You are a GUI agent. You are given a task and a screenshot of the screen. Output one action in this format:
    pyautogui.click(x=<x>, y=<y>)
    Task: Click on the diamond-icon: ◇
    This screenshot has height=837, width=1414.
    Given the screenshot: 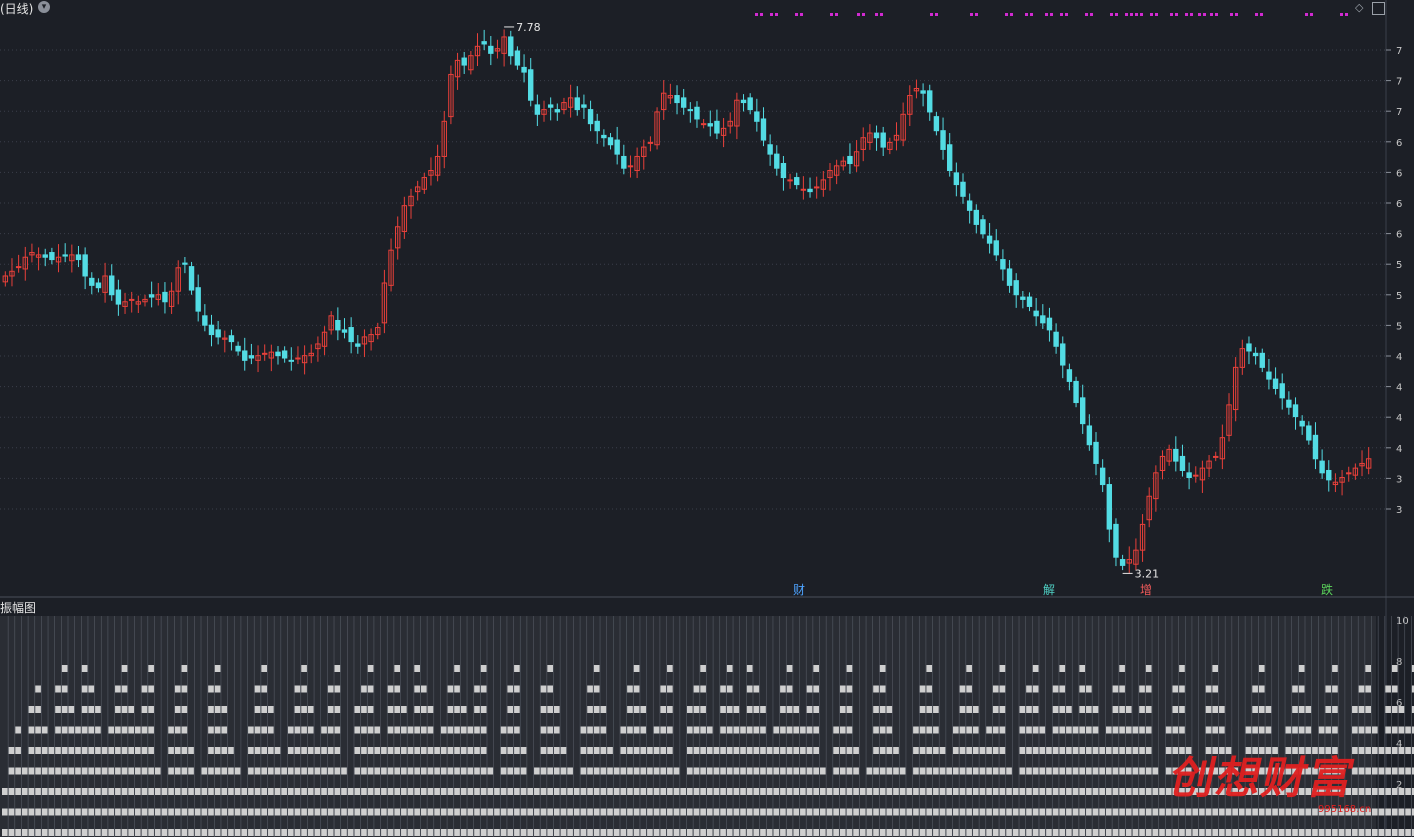 What is the action you would take?
    pyautogui.click(x=1359, y=7)
    